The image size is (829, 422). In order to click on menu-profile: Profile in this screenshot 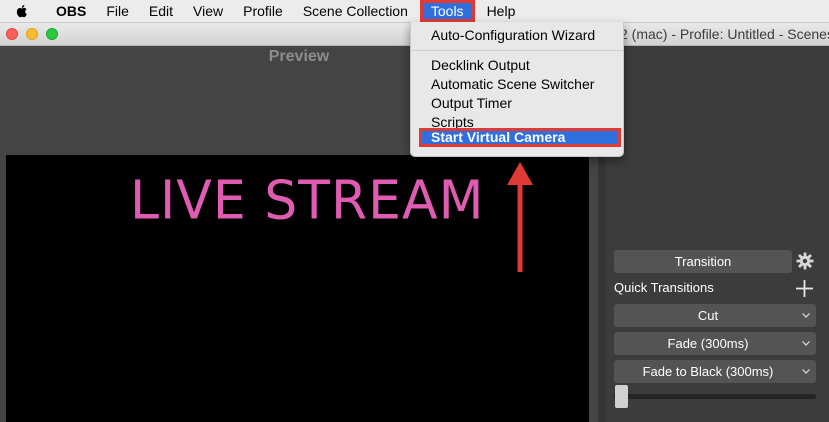, I will do `click(263, 11)`.